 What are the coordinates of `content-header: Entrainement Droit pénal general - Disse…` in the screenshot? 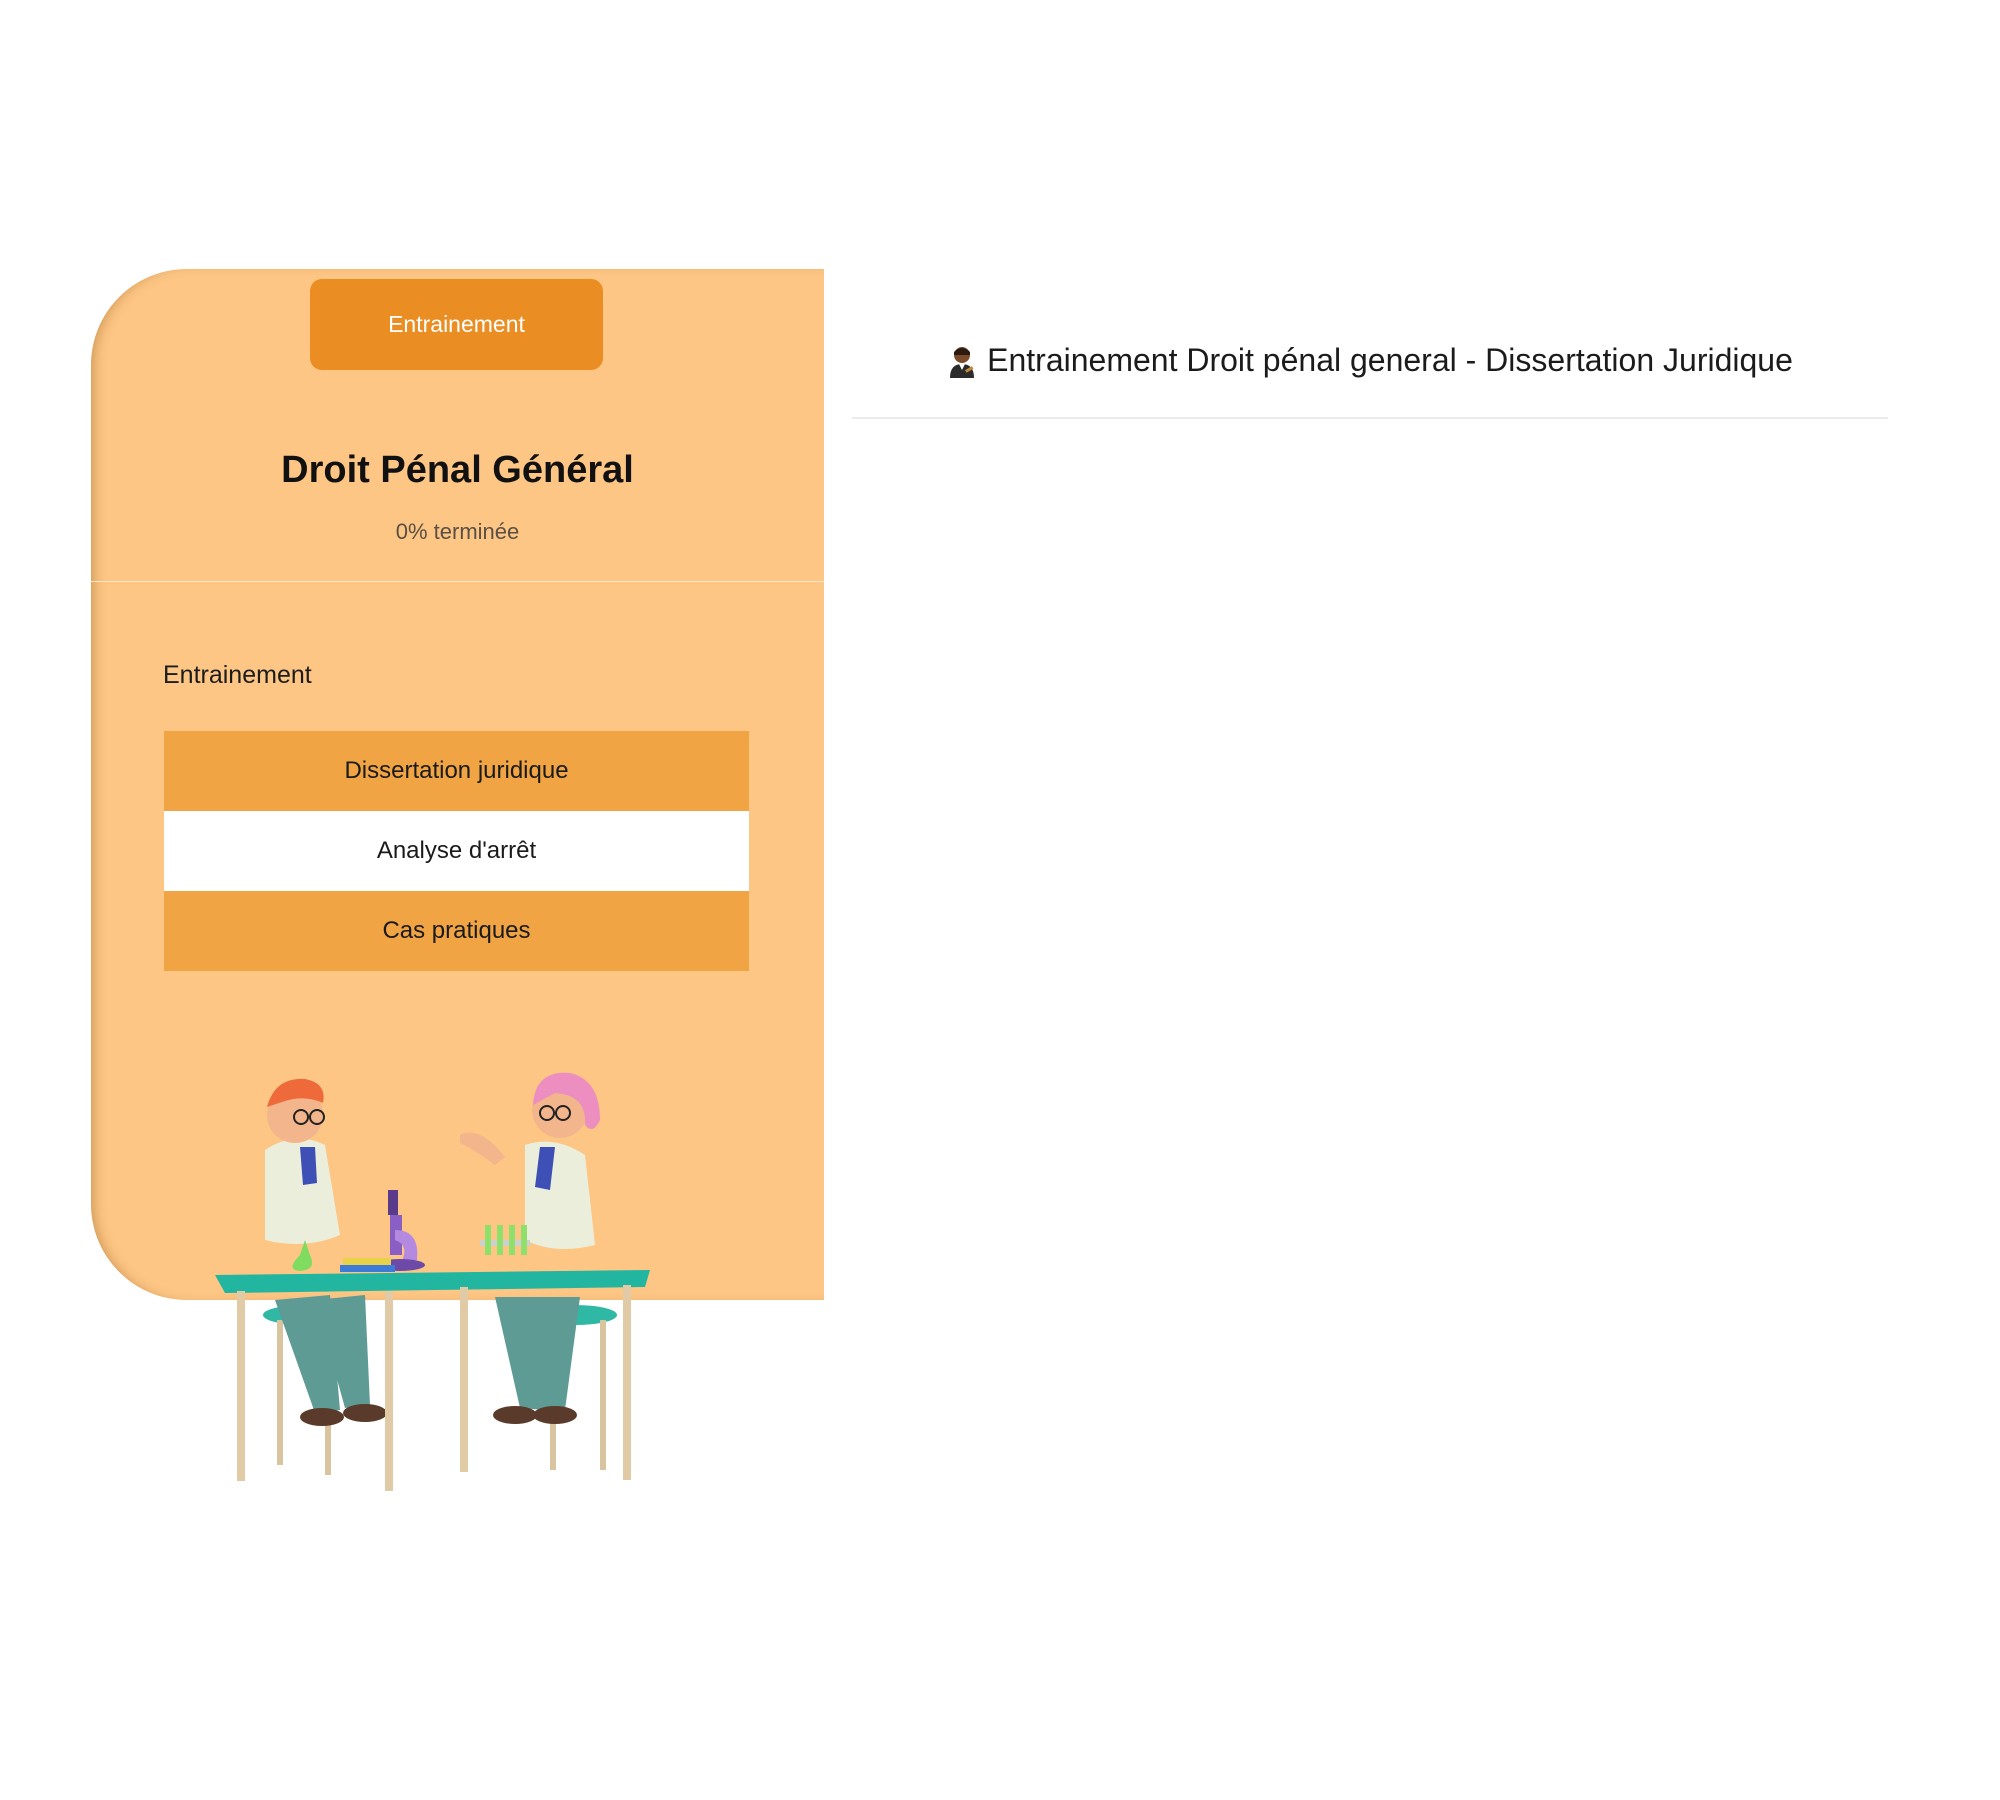 It's located at (1370, 359).